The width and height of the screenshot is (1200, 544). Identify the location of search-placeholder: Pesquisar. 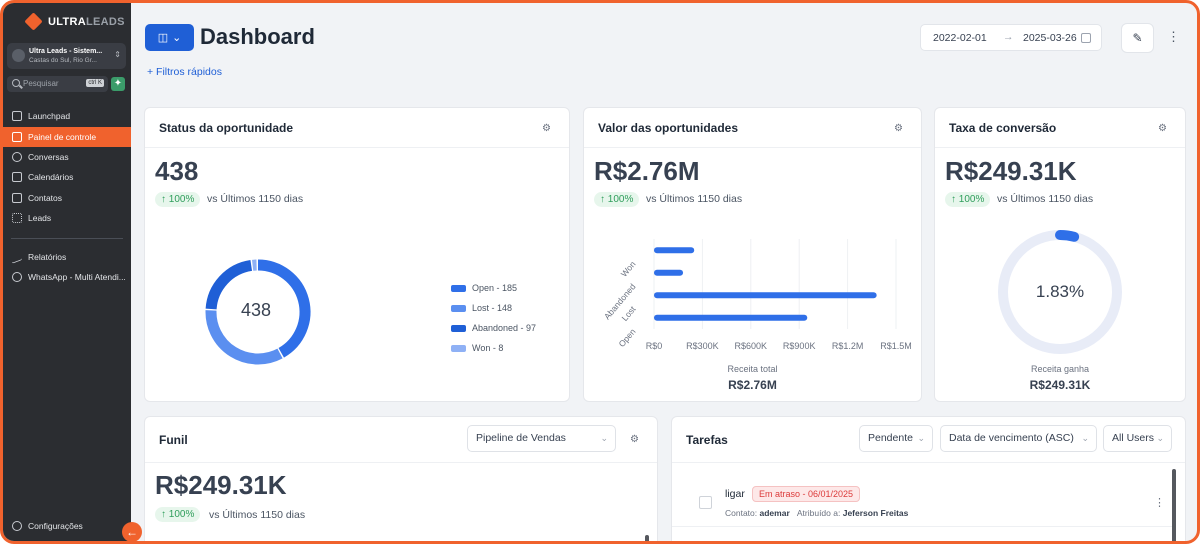
(41, 83).